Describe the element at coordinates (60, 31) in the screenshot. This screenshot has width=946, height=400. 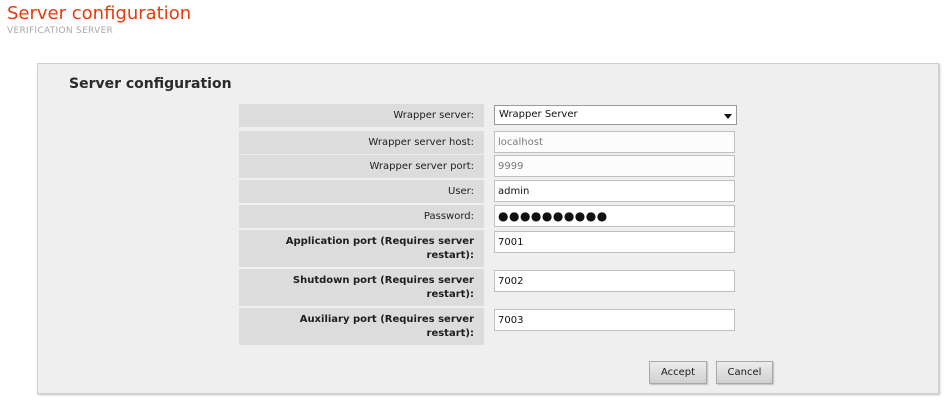
I see `page-subtitle: VERIFICATION SERVER` at that location.